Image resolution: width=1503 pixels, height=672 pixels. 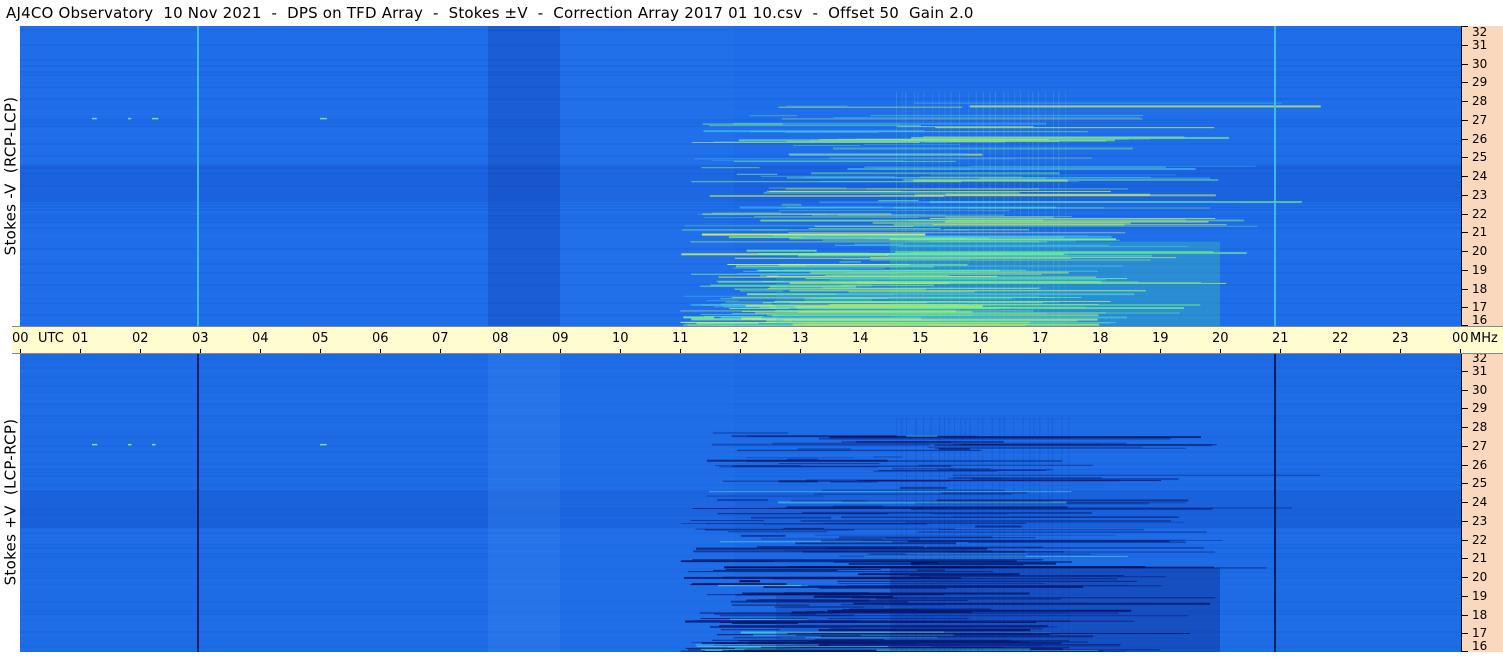 What do you see at coordinates (1275, 176) in the screenshot?
I see `vertical-event-line` at bounding box center [1275, 176].